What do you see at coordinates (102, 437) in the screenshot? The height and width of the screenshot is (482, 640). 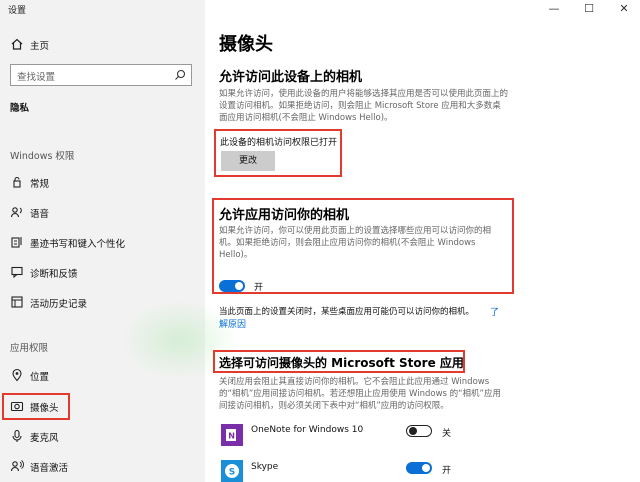 I see `sidebar-item-microphone: 麦克风` at bounding box center [102, 437].